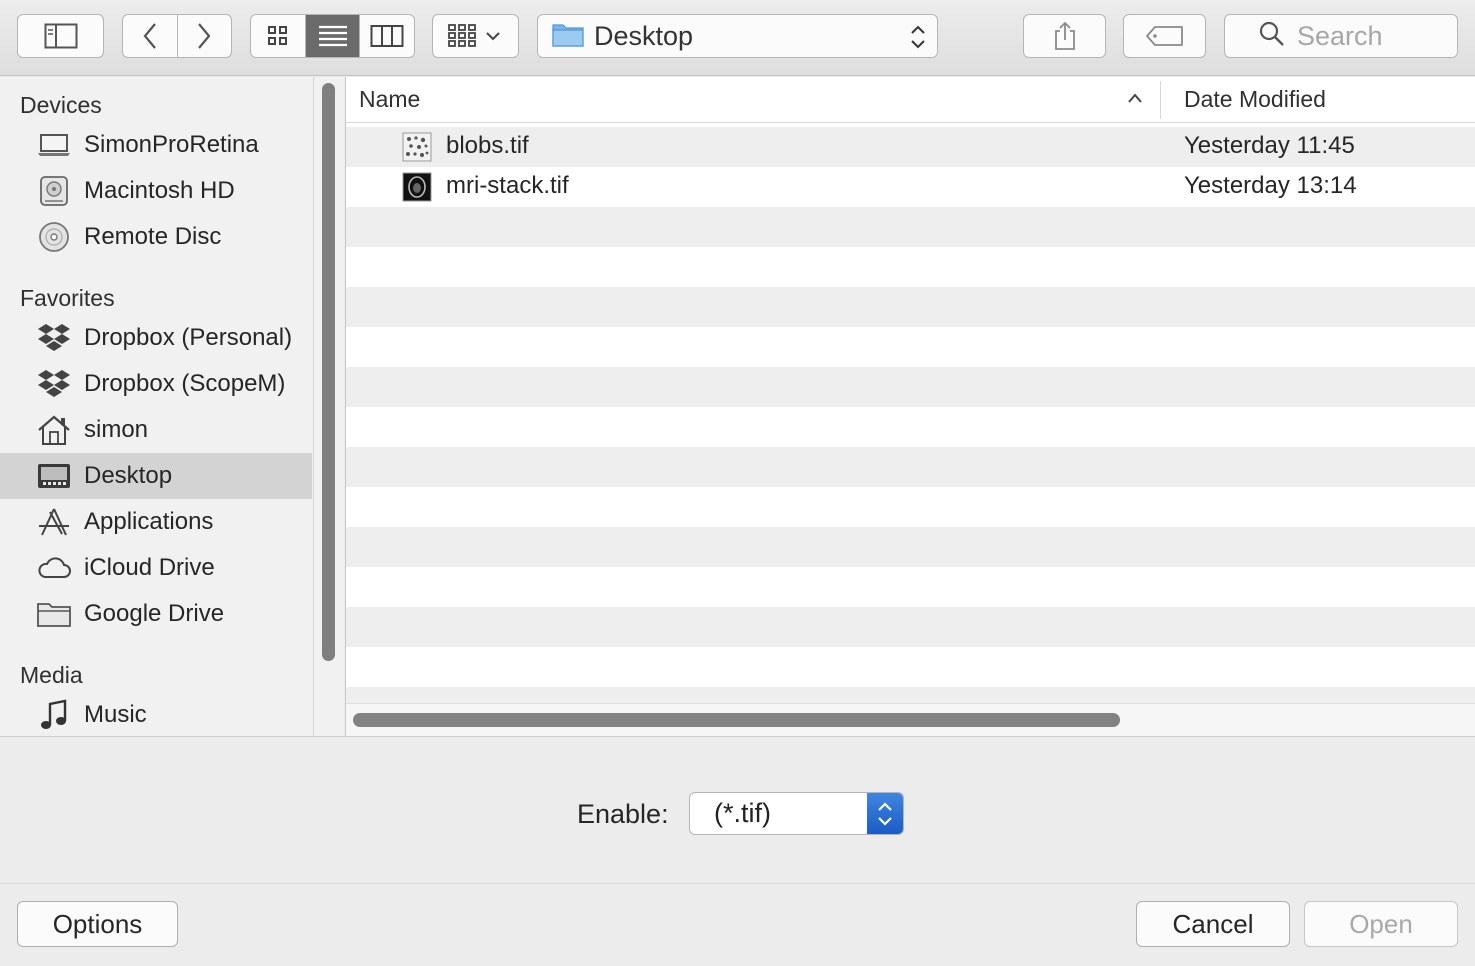  I want to click on sidebar-item-label: Dropbox (ScopeM), so click(185, 383).